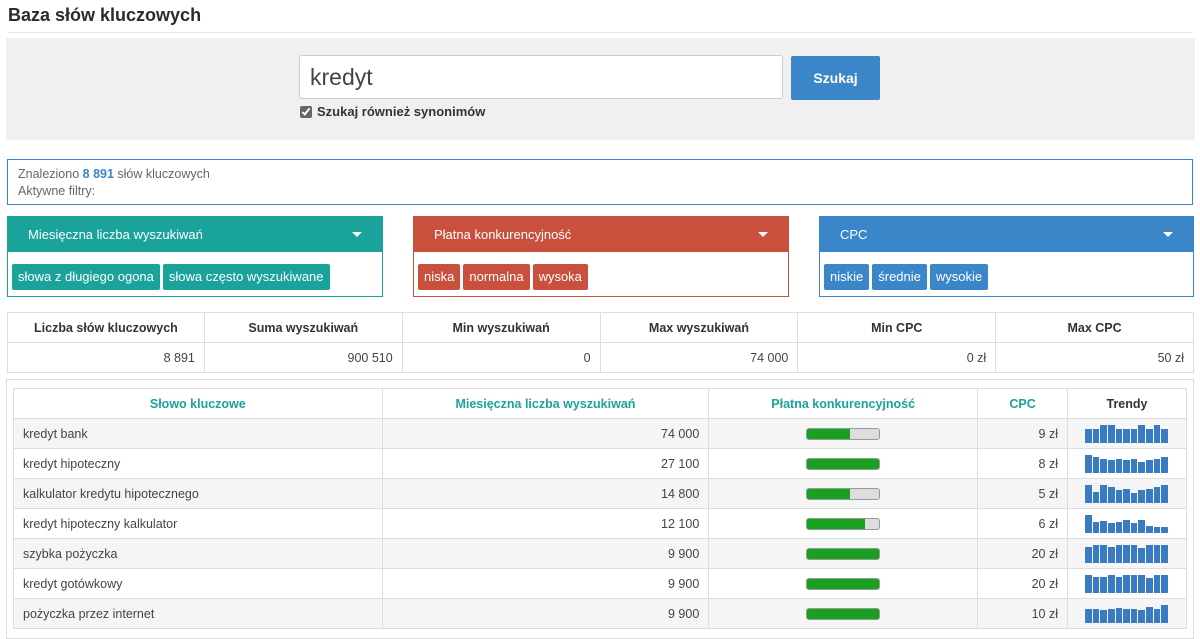  What do you see at coordinates (1022, 613) in the screenshot?
I see `cpc-cell: 10 zł` at bounding box center [1022, 613].